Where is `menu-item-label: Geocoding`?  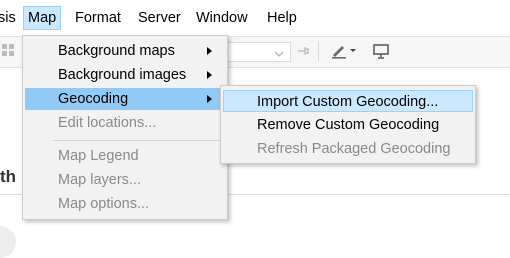
menu-item-label: Geocoding is located at coordinates (93, 99).